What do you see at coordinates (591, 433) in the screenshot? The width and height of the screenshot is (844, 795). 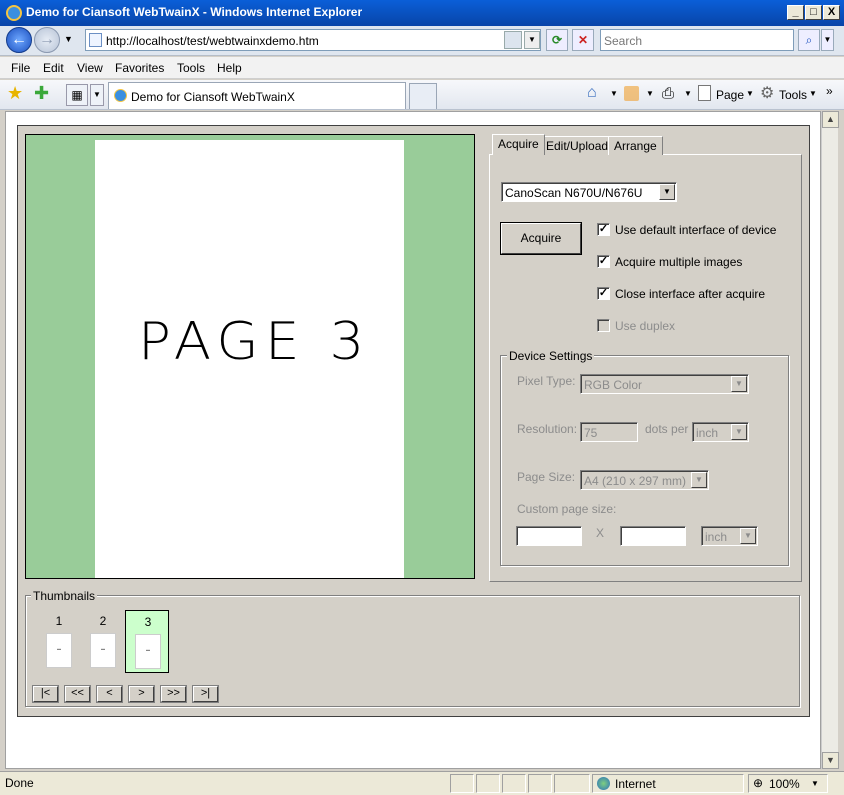 I see `resolution-value: 75` at bounding box center [591, 433].